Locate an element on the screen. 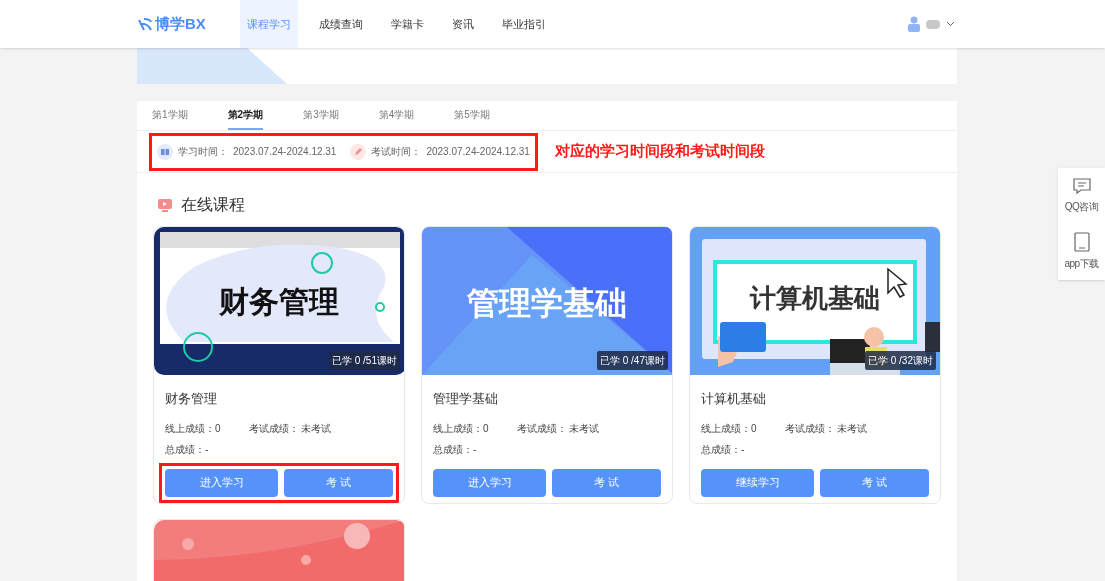 The width and height of the screenshot is (1105, 581). cover-title: 计算机基础 is located at coordinates (814, 298).